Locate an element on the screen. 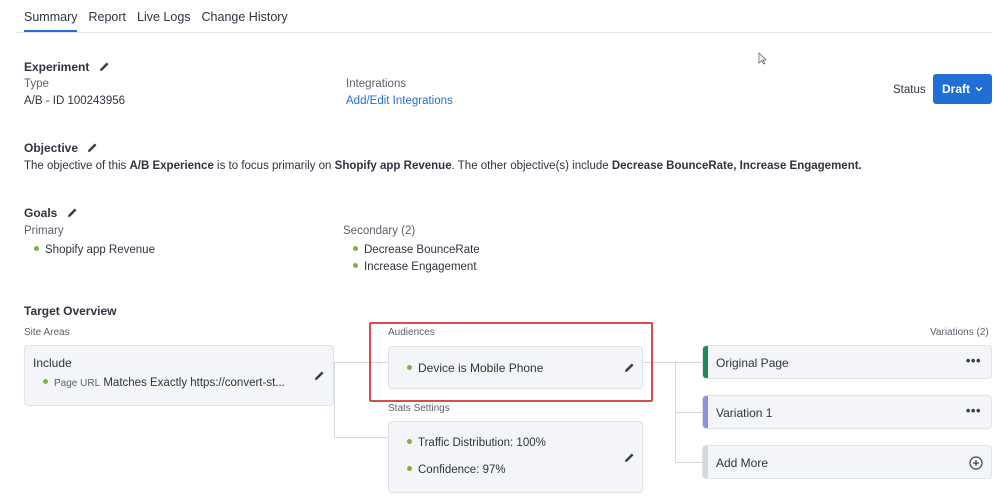  status-value: Draft is located at coordinates (955, 89).